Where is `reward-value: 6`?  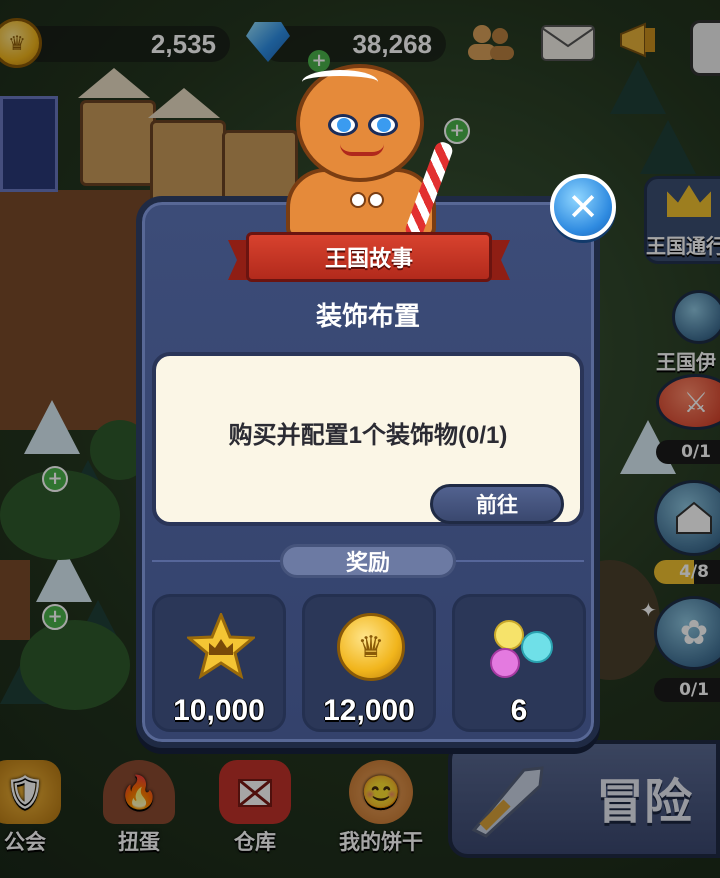 reward-value: 6 is located at coordinates (519, 710).